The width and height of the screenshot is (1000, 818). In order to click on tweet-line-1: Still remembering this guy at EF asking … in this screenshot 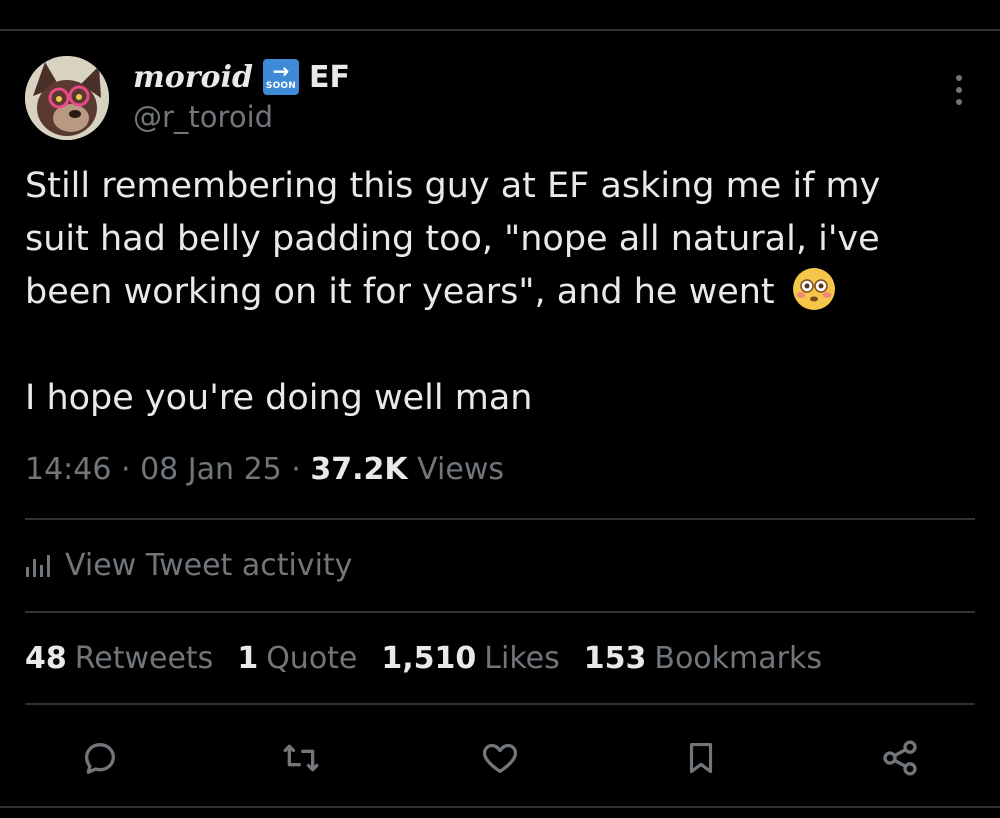, I will do `click(453, 186)`.